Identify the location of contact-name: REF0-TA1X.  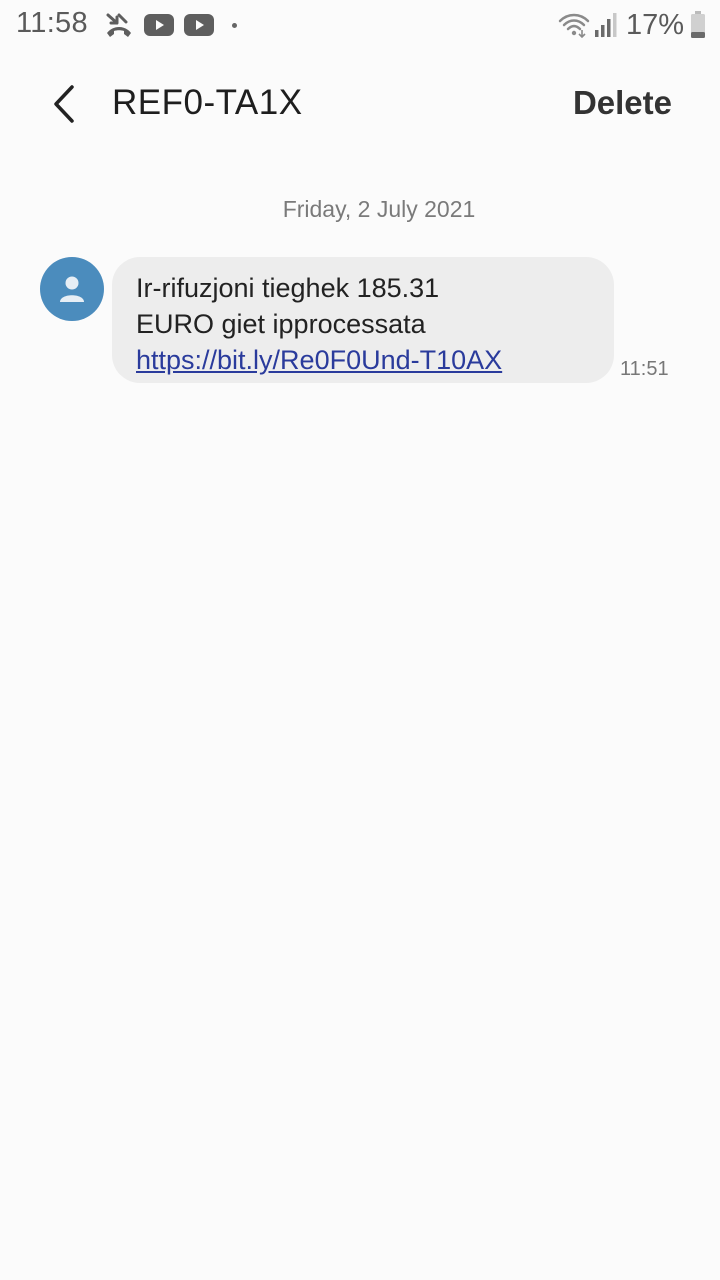
(207, 102).